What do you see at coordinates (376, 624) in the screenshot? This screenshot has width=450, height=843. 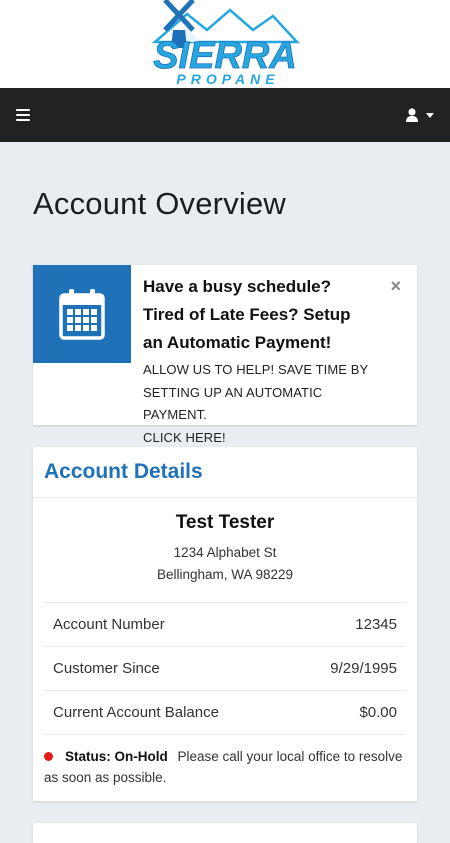 I see `row-value: 12345` at bounding box center [376, 624].